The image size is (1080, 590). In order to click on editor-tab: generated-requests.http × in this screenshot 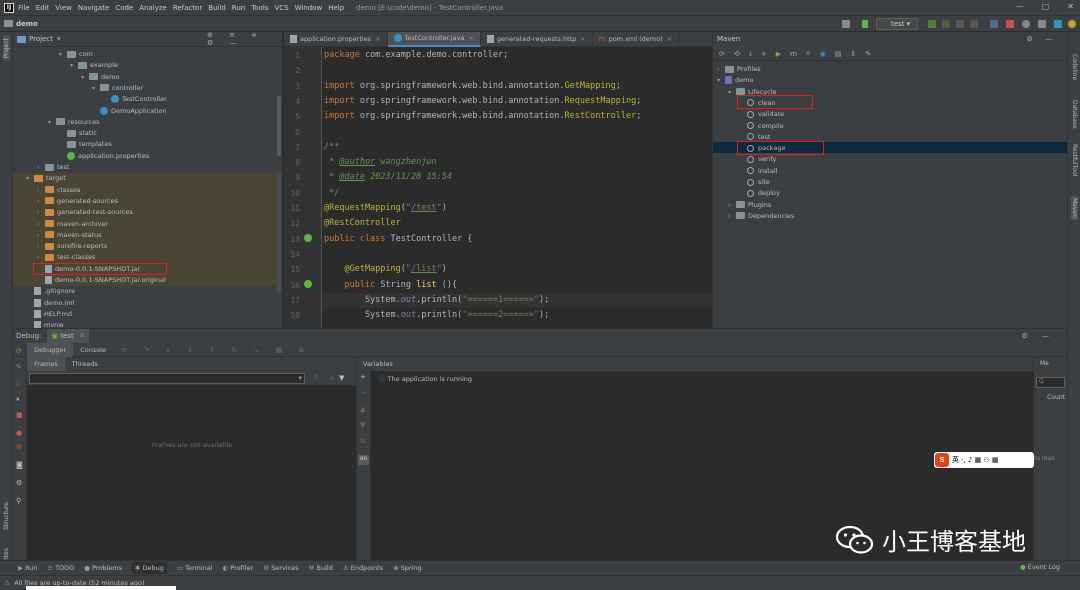, I will do `click(537, 39)`.